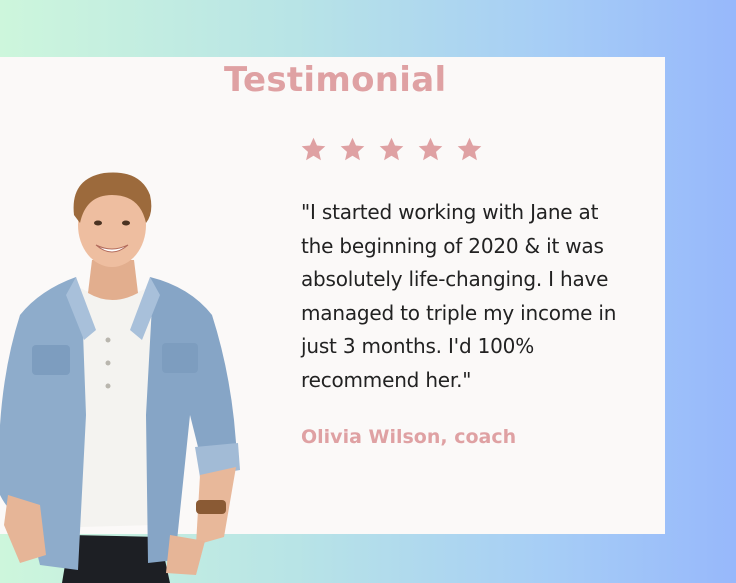 The width and height of the screenshot is (736, 583). What do you see at coordinates (409, 437) in the screenshot?
I see `testimonial-author: Olivia Wilson, coach` at bounding box center [409, 437].